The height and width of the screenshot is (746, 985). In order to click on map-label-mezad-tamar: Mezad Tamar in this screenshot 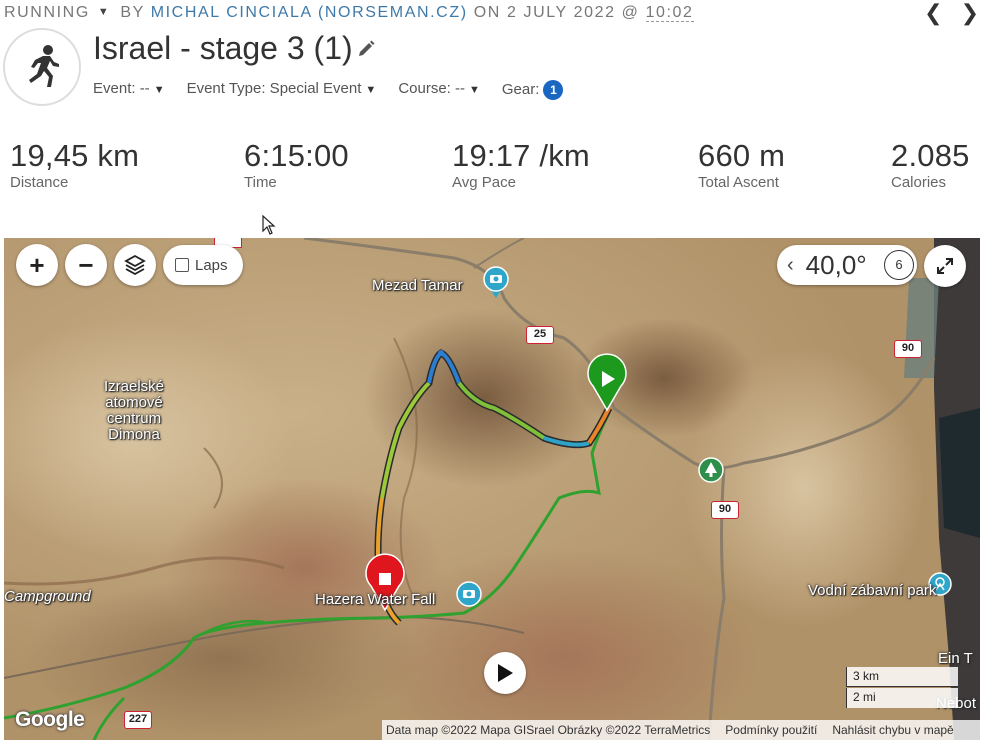, I will do `click(417, 285)`.